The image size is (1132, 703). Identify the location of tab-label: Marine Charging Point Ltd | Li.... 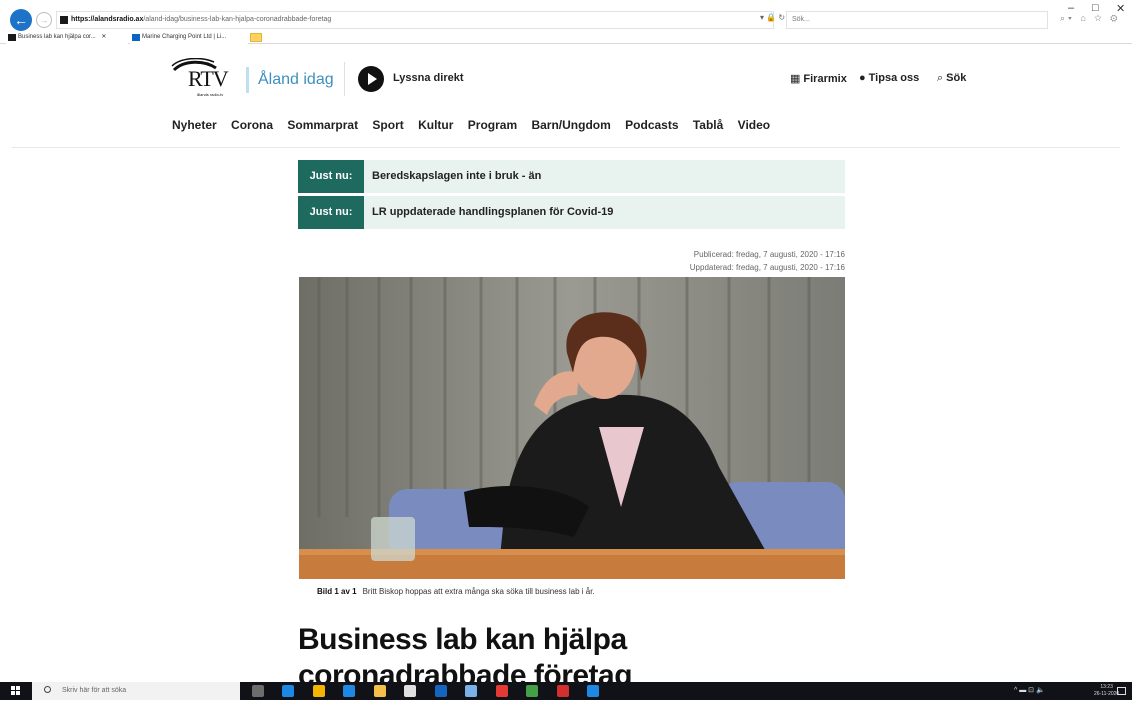
(184, 37).